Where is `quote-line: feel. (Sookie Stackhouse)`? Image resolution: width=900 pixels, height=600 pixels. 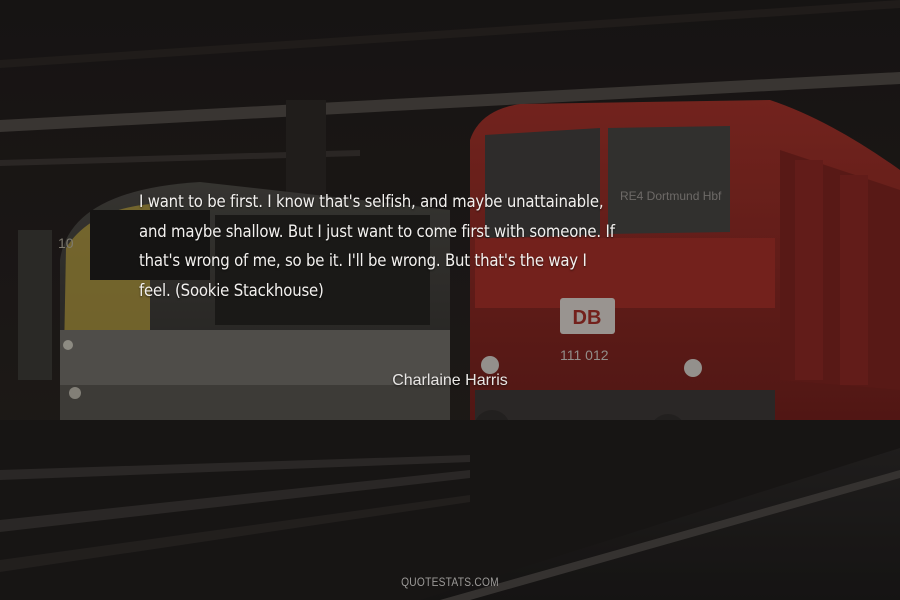 quote-line: feel. (Sookie Stackhouse) is located at coordinates (231, 290).